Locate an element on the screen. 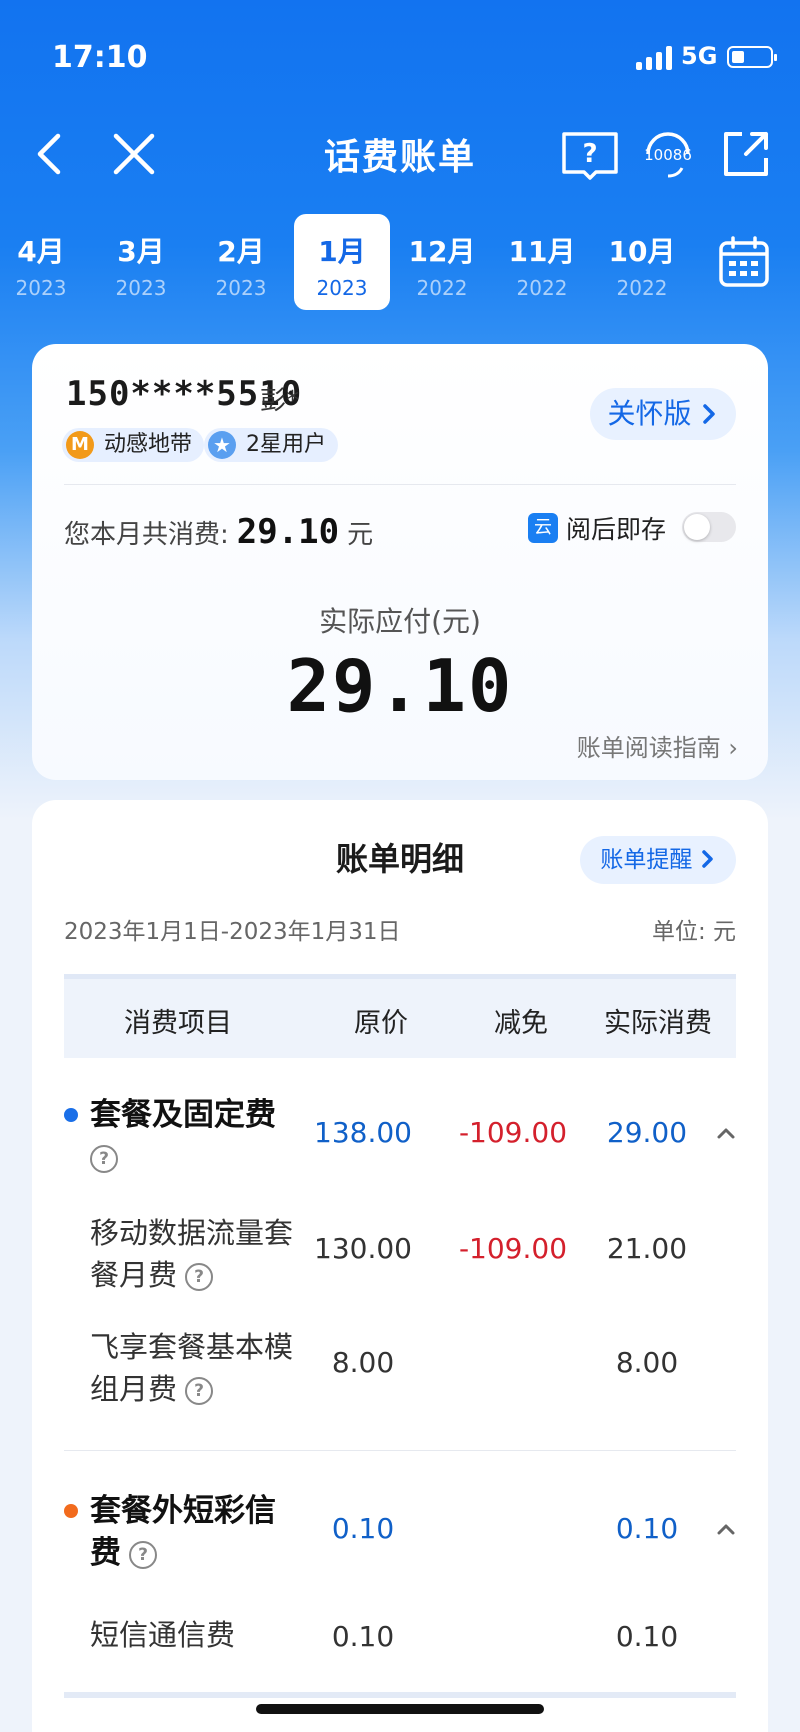  group-original: 0.10 is located at coordinates (363, 1528).